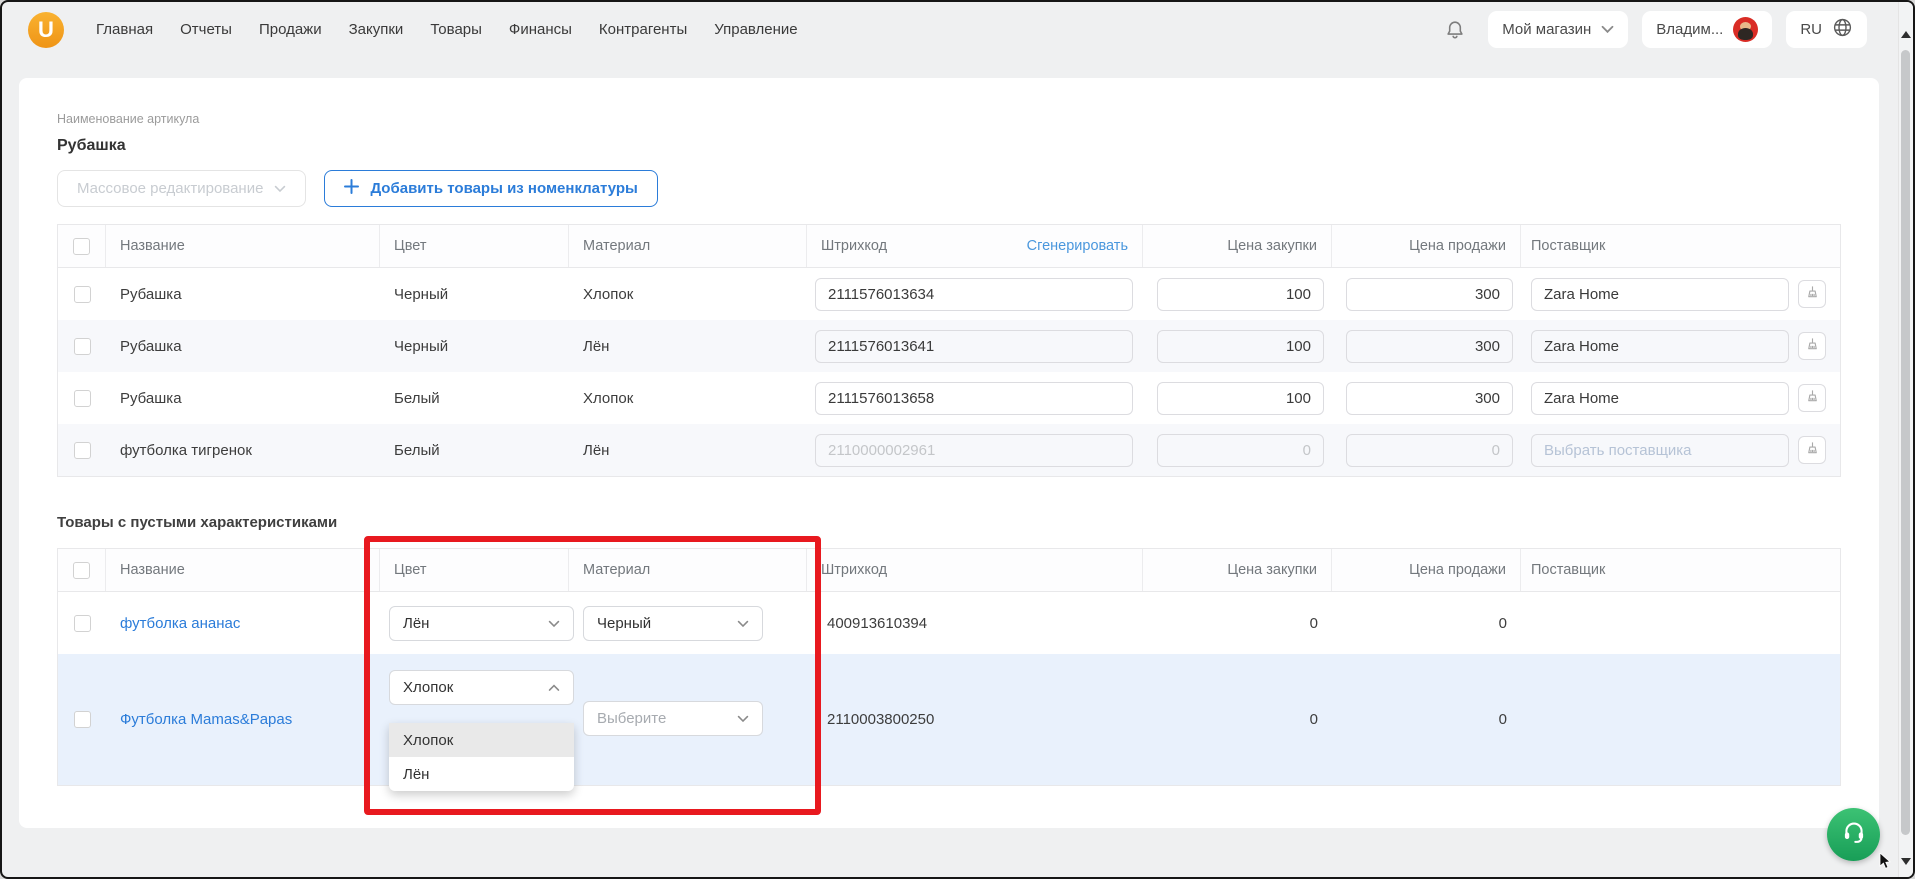 The width and height of the screenshot is (1915, 879). Describe the element at coordinates (643, 29) in the screenshot. I see `menu-item-contractors: Контрагенты` at that location.